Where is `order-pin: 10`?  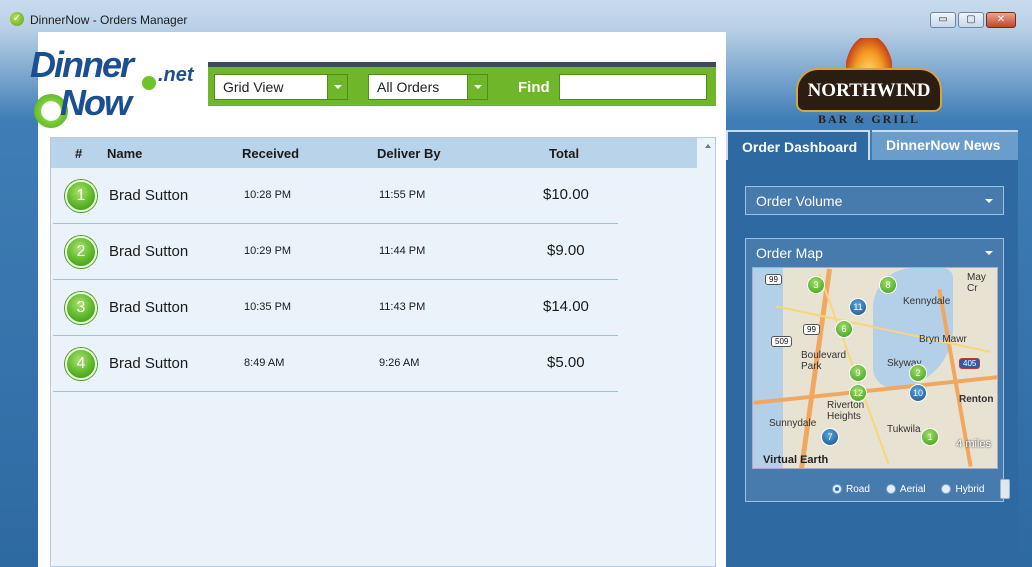 order-pin: 10 is located at coordinates (918, 393).